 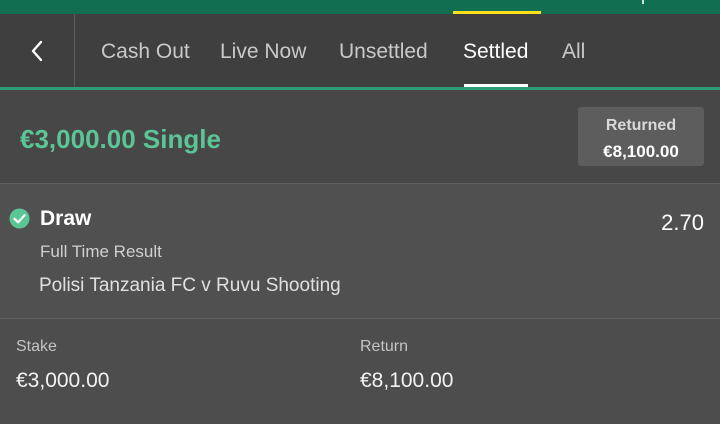 What do you see at coordinates (101, 251) in the screenshot?
I see `selection-market: Full Time Result` at bounding box center [101, 251].